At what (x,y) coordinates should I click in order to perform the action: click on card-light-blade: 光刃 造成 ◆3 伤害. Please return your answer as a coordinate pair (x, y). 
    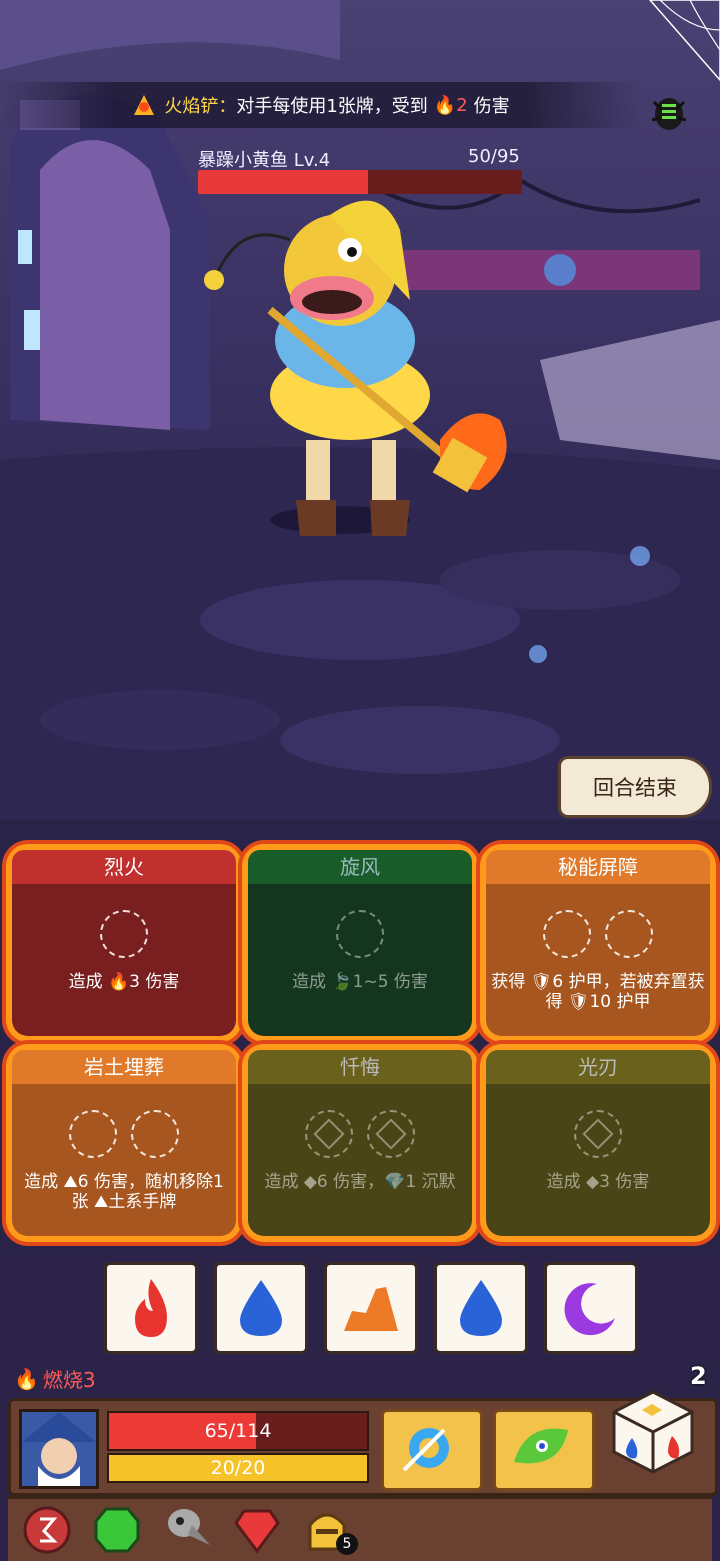
    Looking at the image, I should click on (598, 1143).